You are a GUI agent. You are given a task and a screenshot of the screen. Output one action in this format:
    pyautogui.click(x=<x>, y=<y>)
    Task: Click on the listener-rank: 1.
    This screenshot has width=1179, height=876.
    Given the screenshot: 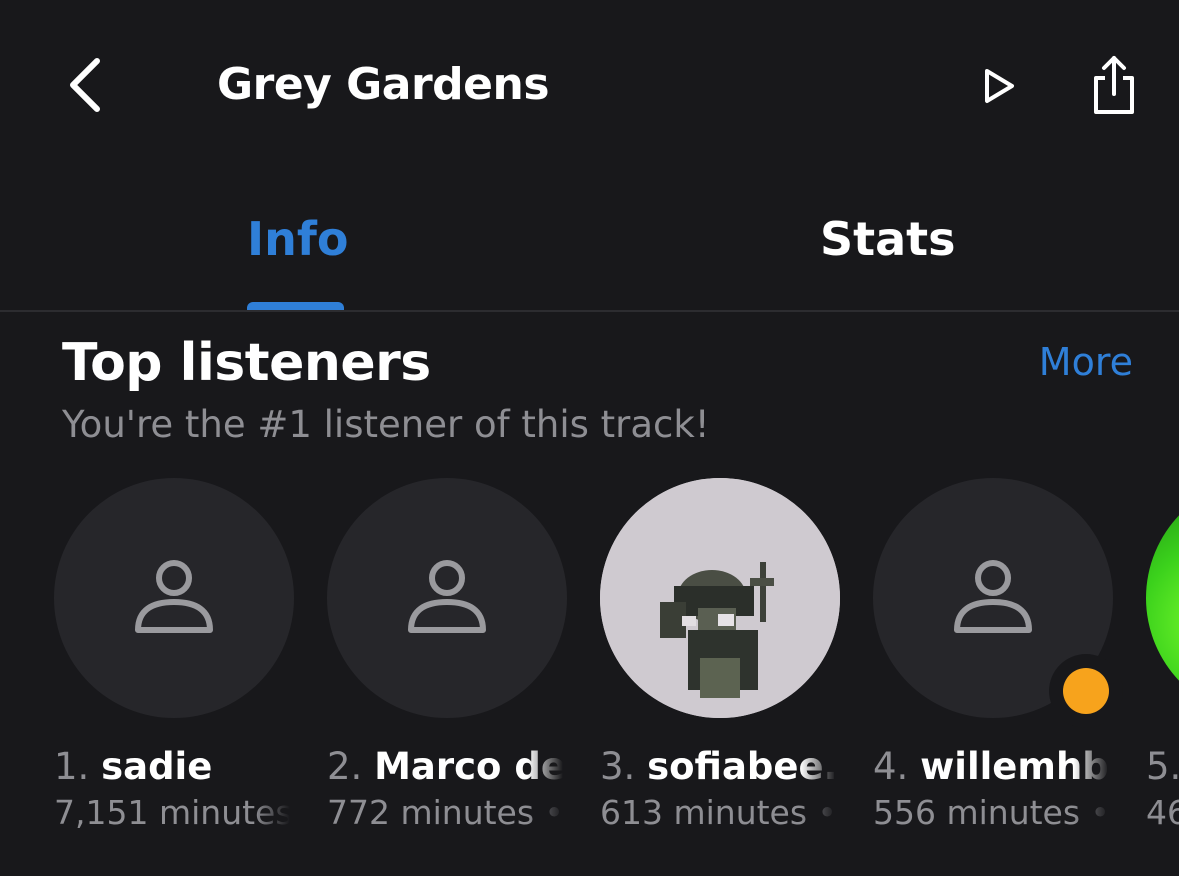 What is the action you would take?
    pyautogui.click(x=72, y=766)
    